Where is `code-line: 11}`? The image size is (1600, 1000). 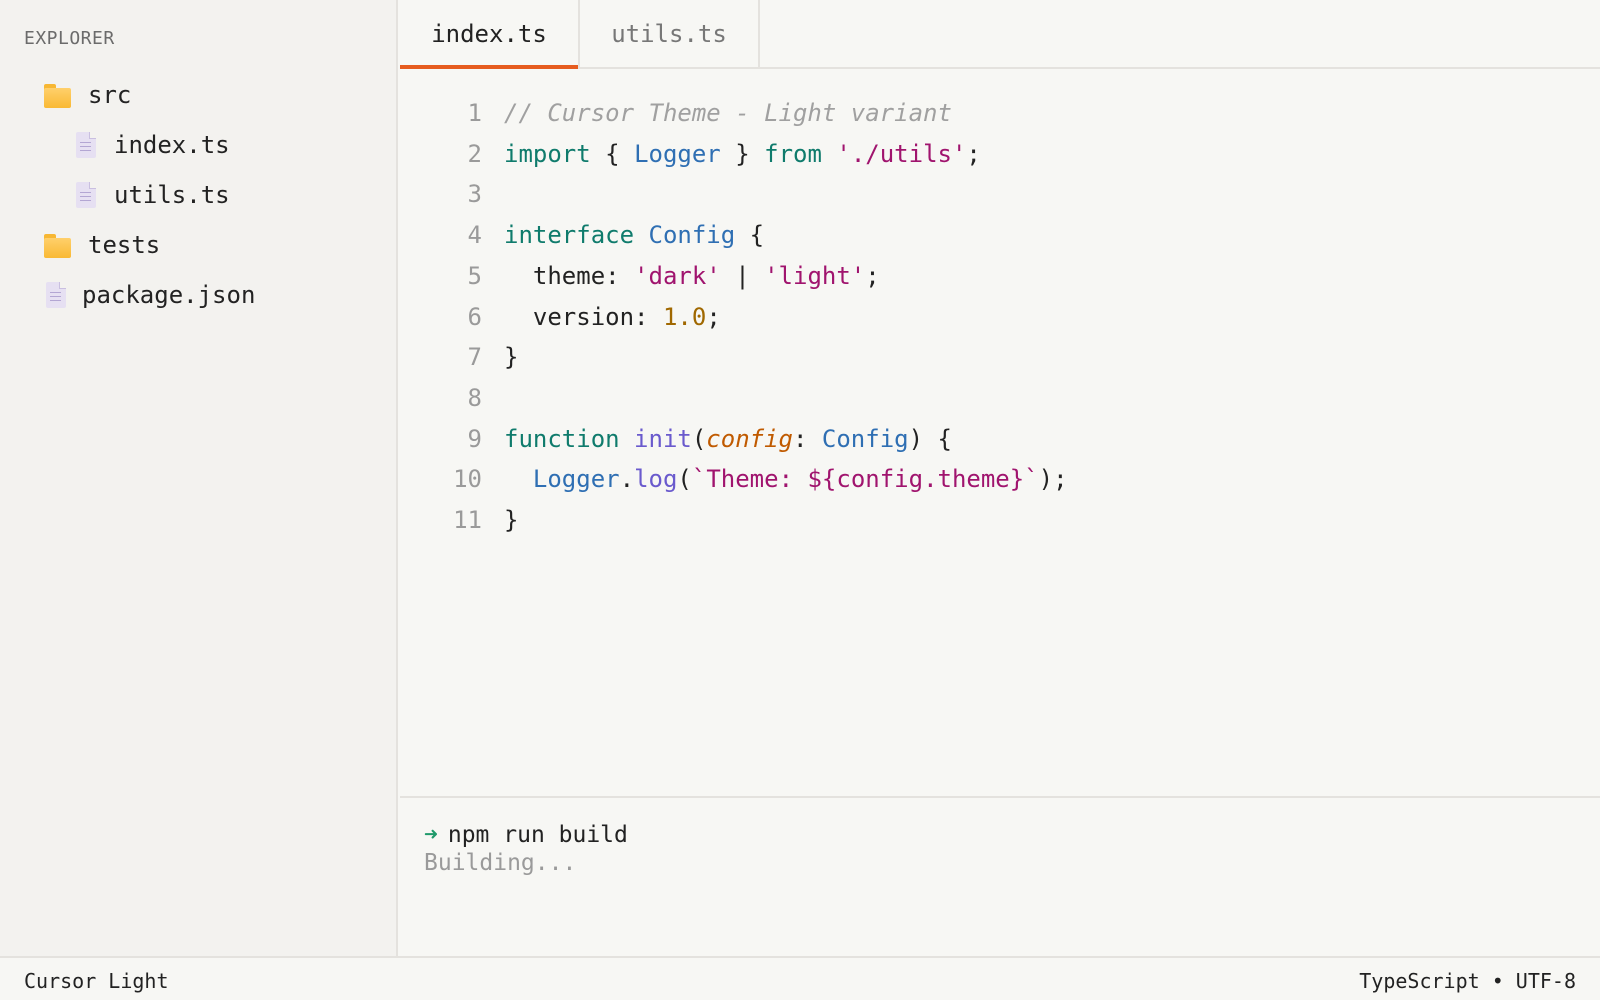 code-line: 11} is located at coordinates (459, 520).